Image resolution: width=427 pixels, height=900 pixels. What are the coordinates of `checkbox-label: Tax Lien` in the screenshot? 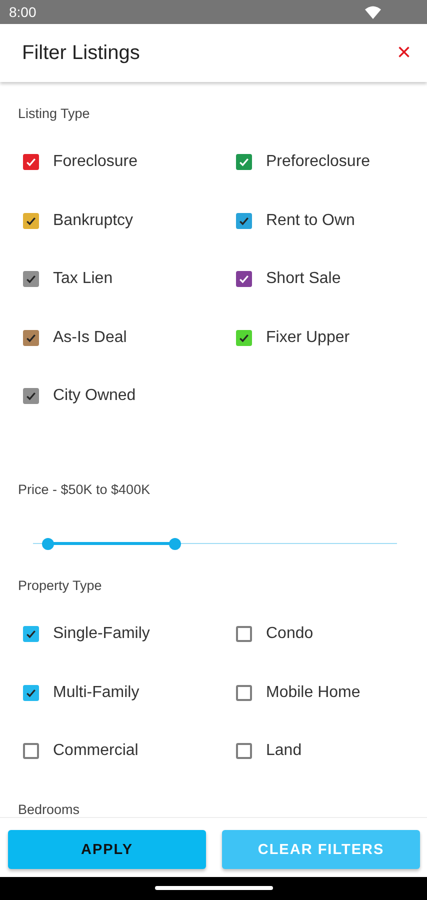 It's located at (83, 279).